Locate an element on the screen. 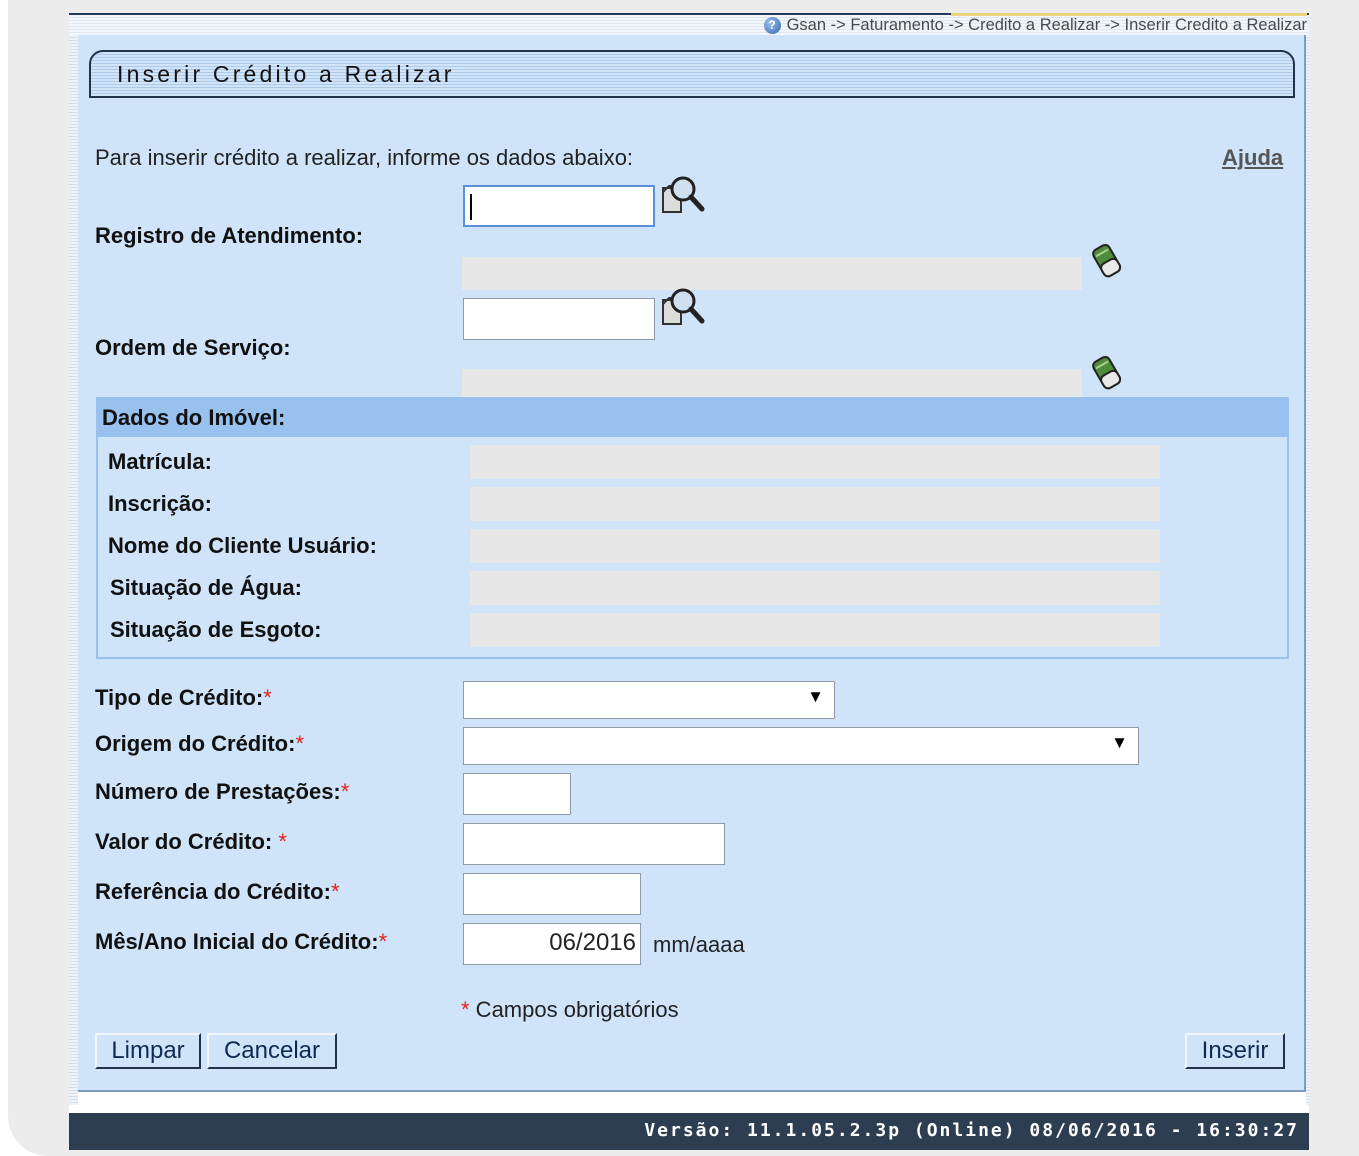 The width and height of the screenshot is (1359, 1156). esgoto-label: Situação de Esgoto: is located at coordinates (216, 629).